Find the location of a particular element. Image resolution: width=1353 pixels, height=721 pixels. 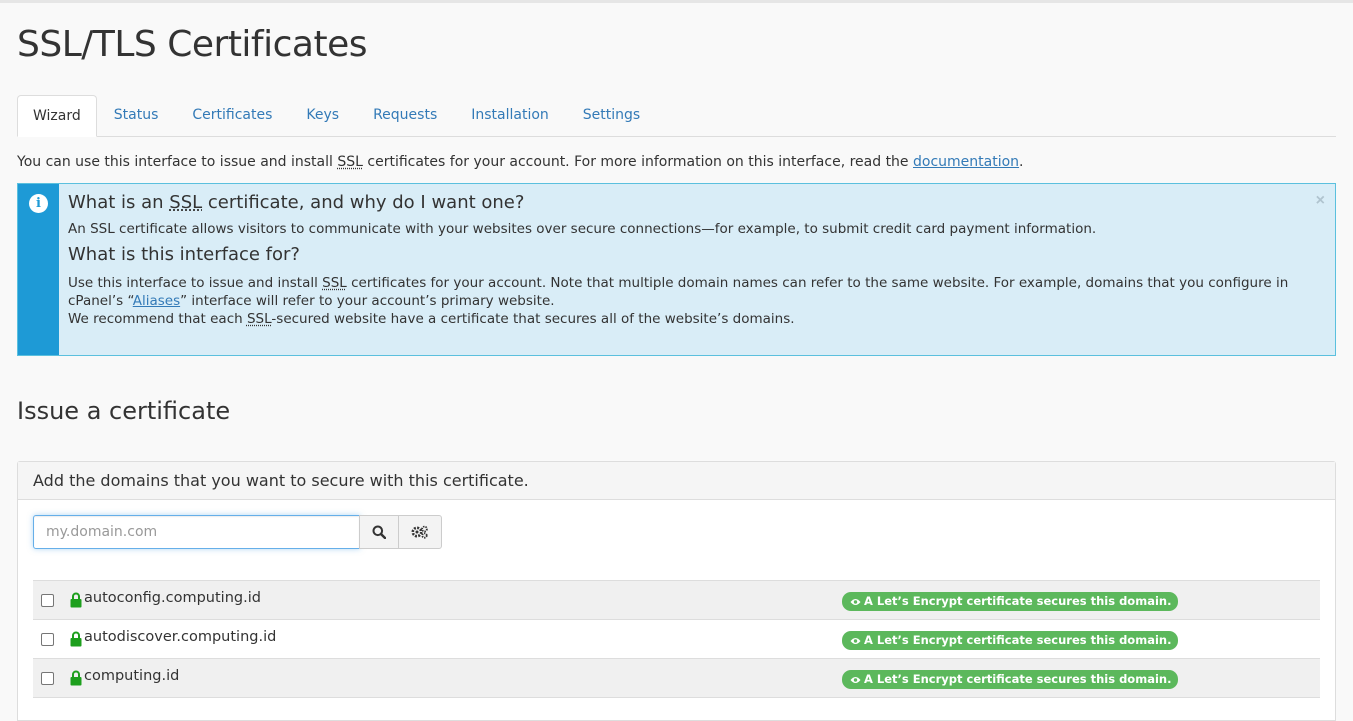

search-options-button is located at coordinates (420, 532).